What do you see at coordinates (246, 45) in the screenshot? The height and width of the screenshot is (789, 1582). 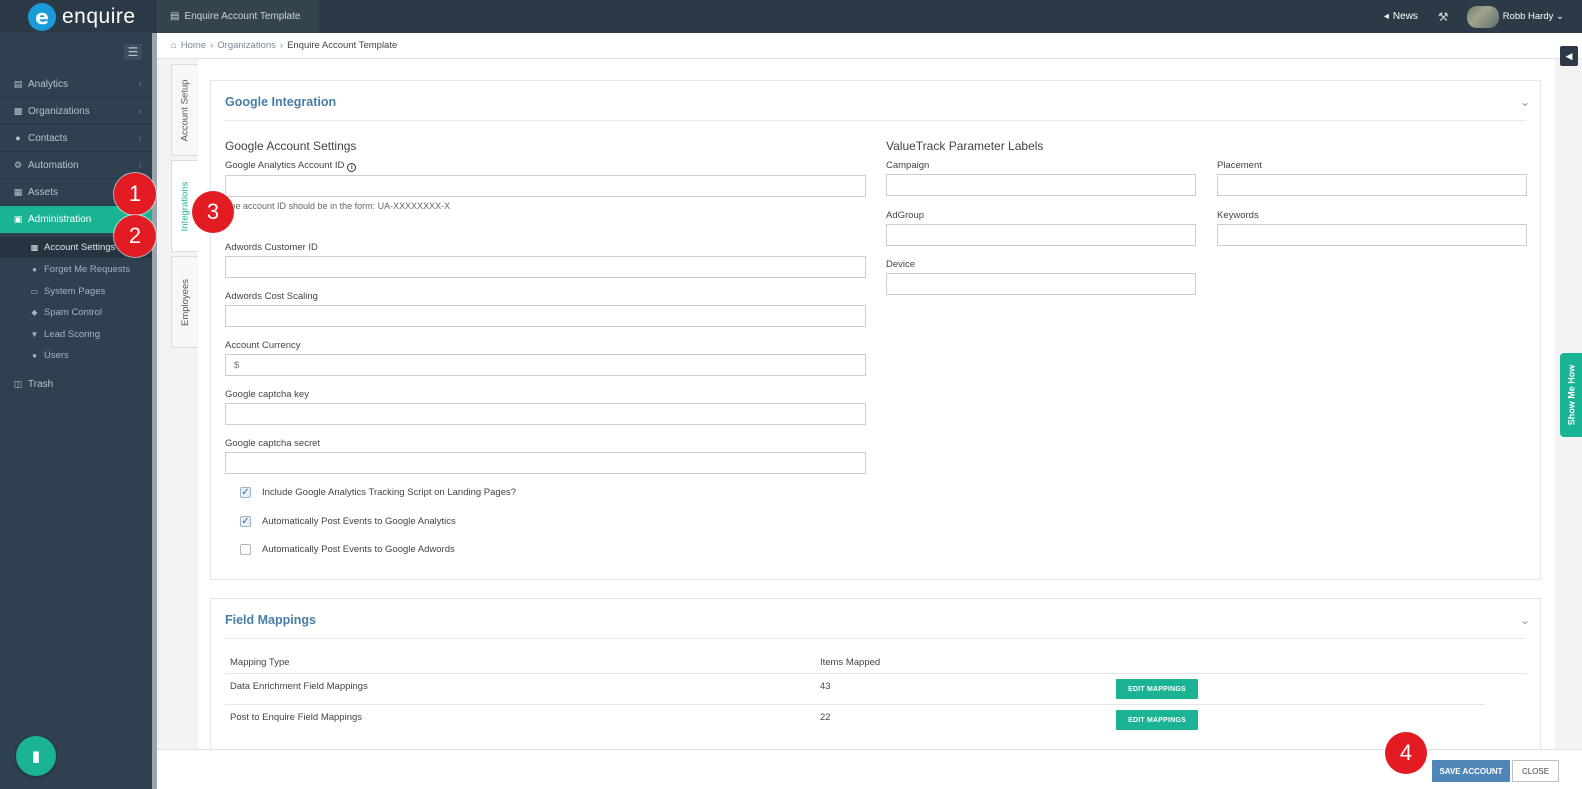 I see `breadcrumb-organizations: Organizations` at bounding box center [246, 45].